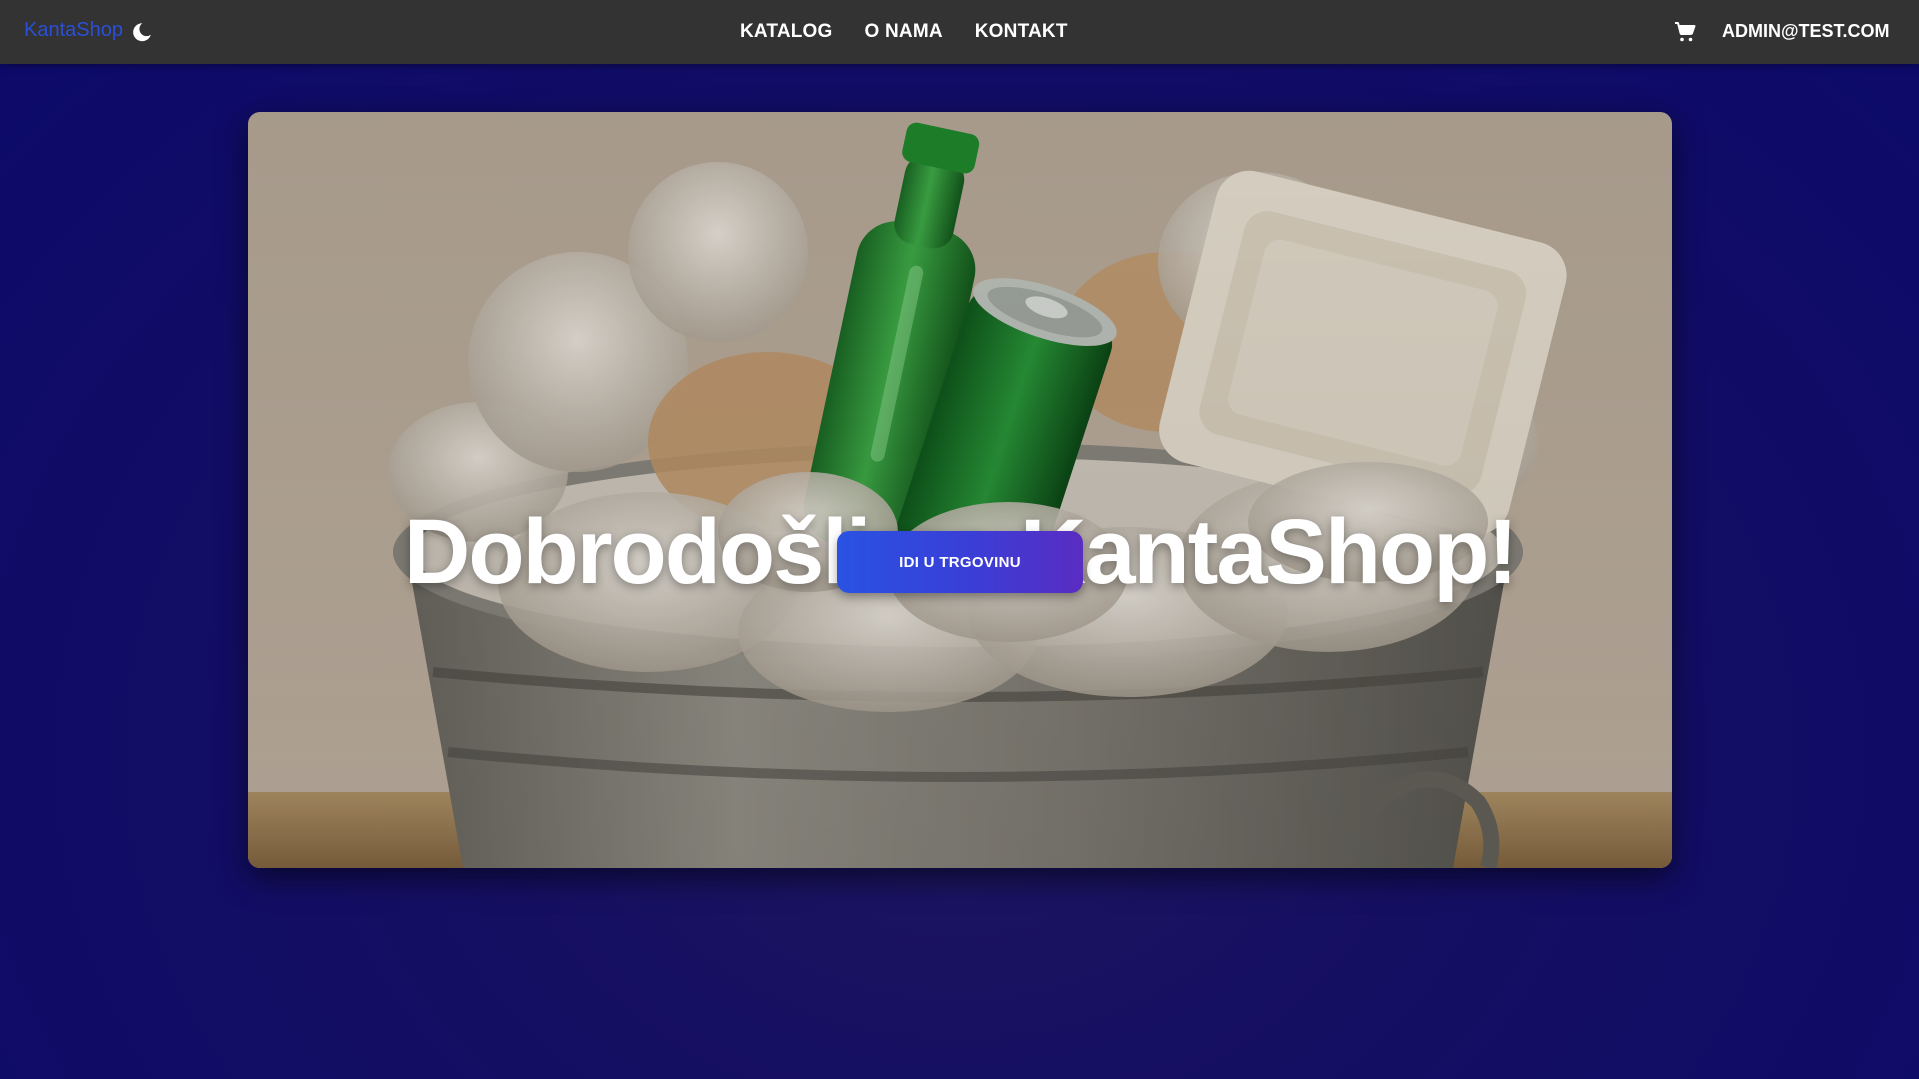 Image resolution: width=1919 pixels, height=1079 pixels. What do you see at coordinates (1021, 32) in the screenshot?
I see `nav-link-kontakt: KONTAKT` at bounding box center [1021, 32].